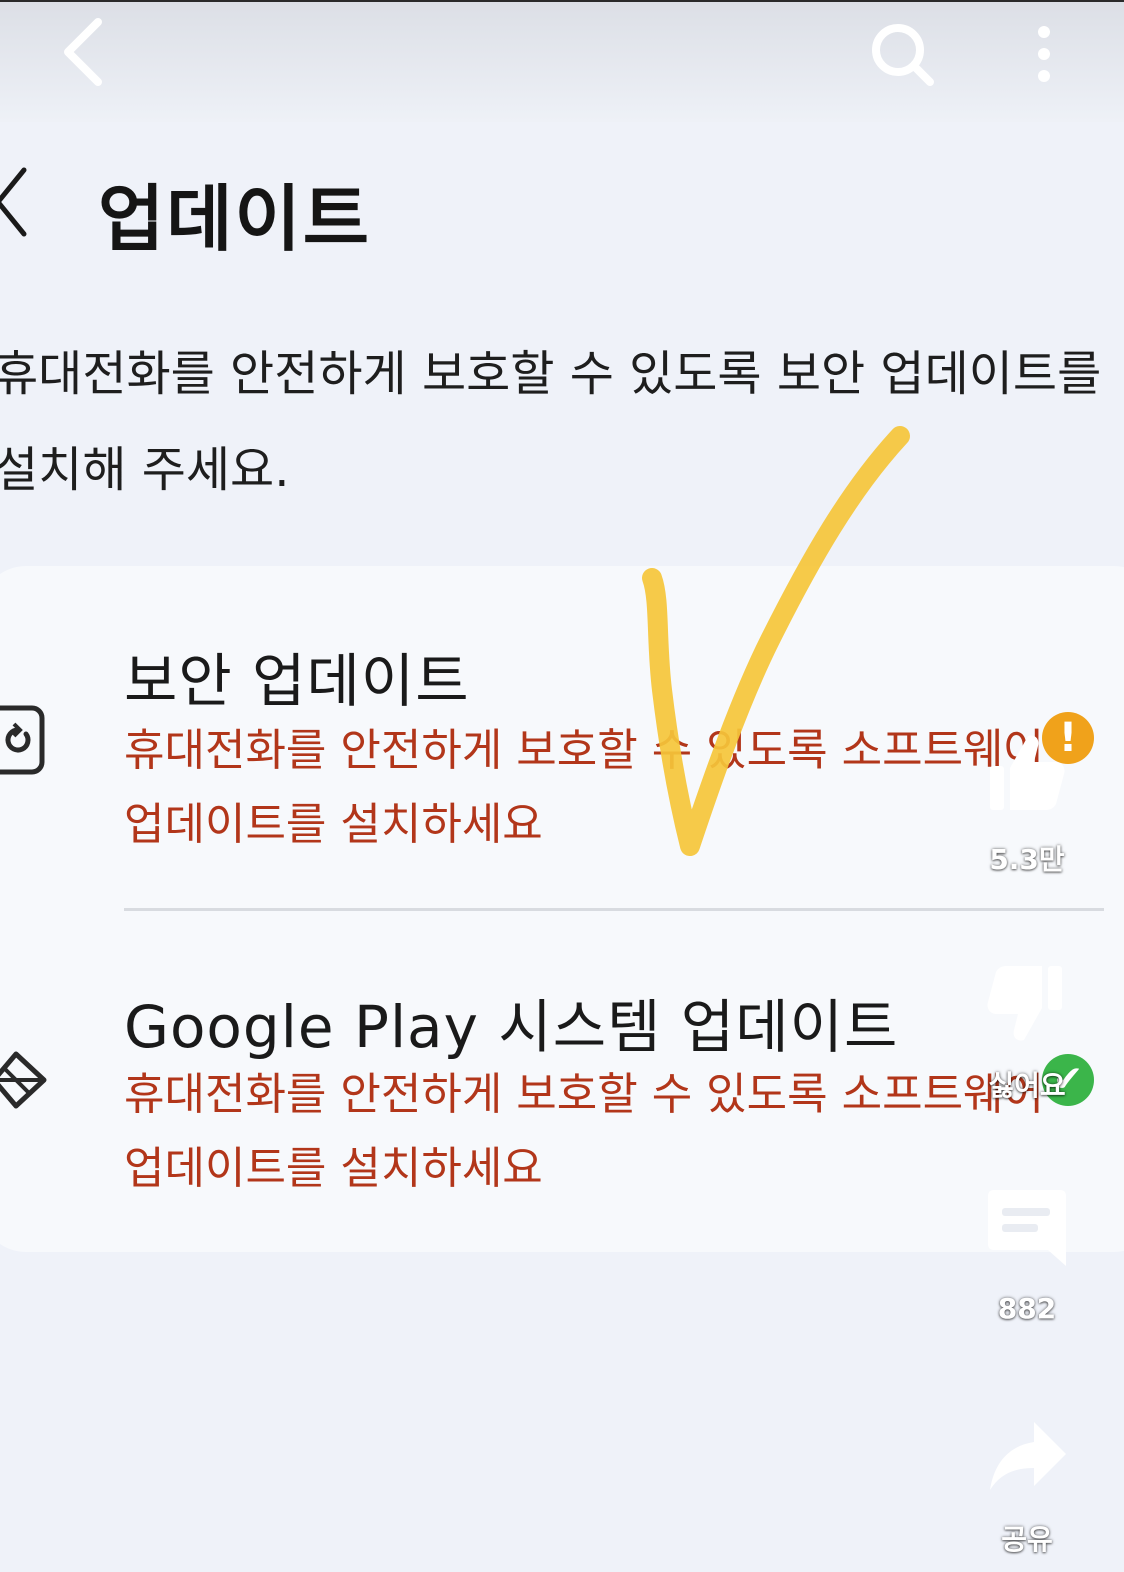 Image resolution: width=1124 pixels, height=1572 pixels. I want to click on search-icon, so click(902, 54).